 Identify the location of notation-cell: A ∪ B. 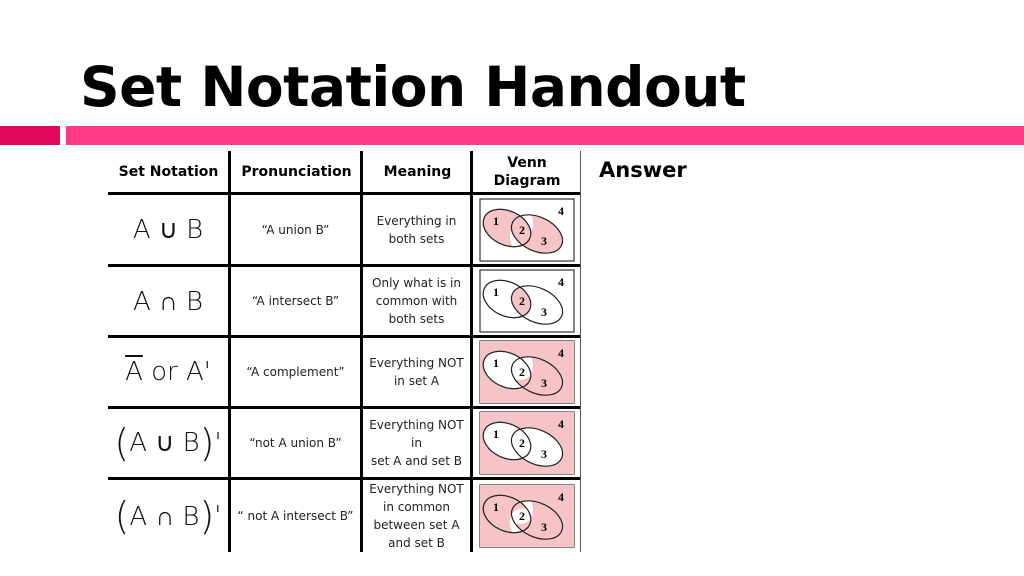
(168, 229).